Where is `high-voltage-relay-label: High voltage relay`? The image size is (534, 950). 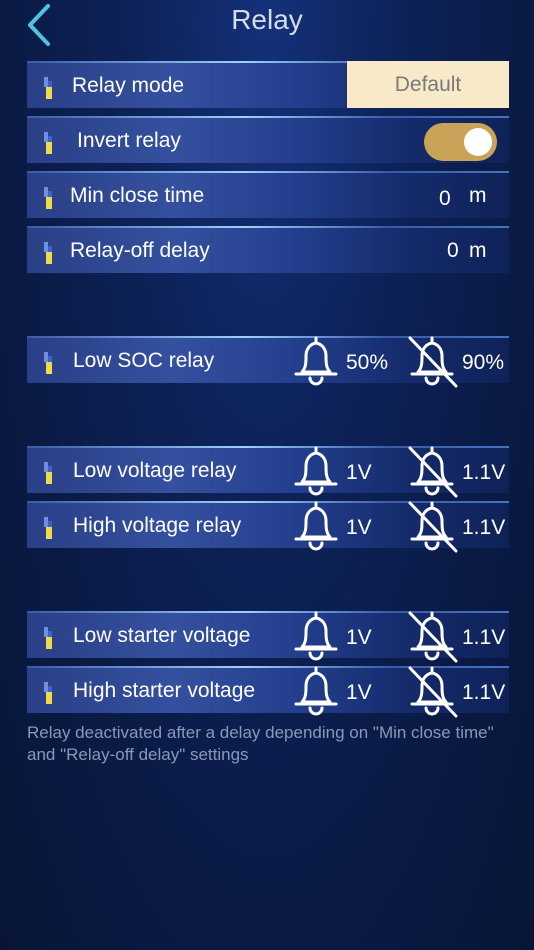
high-voltage-relay-label: High voltage relay is located at coordinates (157, 525).